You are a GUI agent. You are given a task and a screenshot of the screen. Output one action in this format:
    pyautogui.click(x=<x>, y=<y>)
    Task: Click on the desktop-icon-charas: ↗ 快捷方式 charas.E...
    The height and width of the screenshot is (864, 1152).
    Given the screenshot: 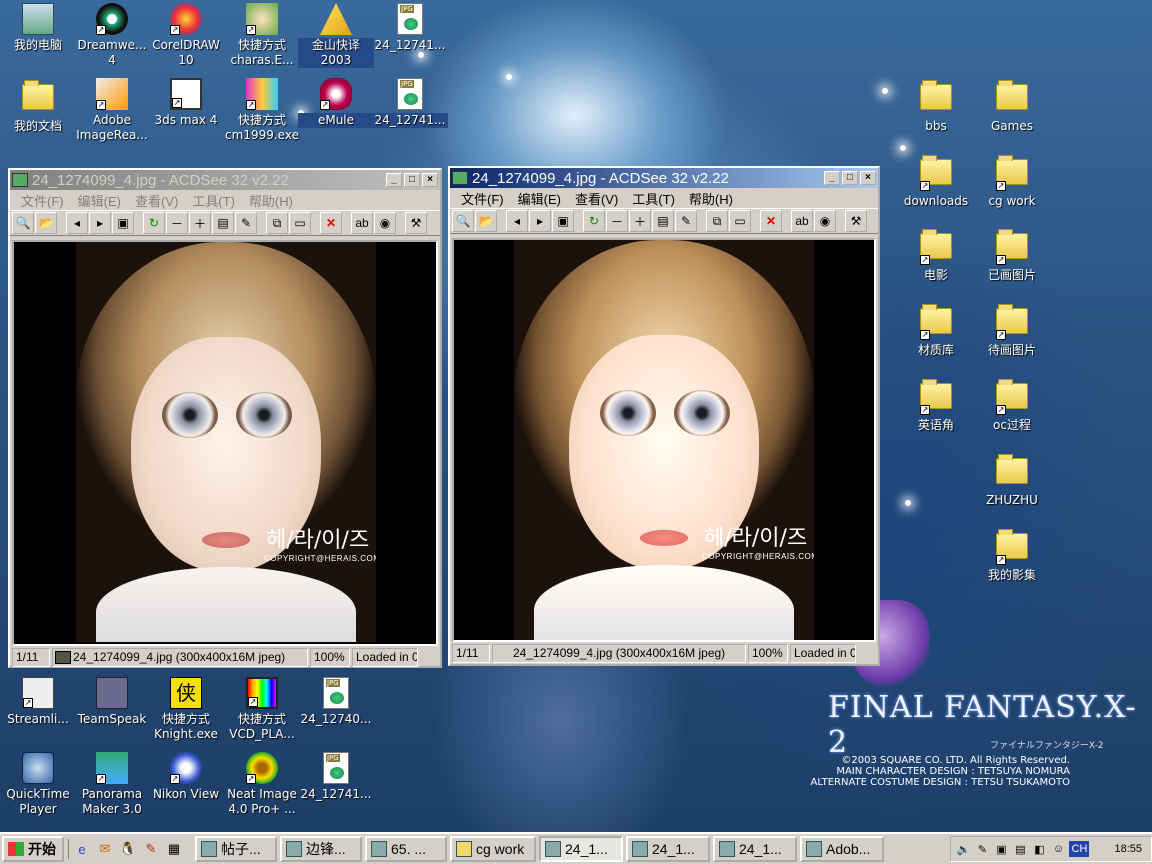 What is the action you would take?
    pyautogui.click(x=262, y=35)
    